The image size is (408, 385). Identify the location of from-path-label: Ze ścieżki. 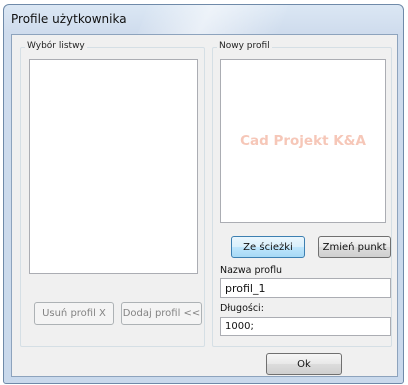
(268, 247).